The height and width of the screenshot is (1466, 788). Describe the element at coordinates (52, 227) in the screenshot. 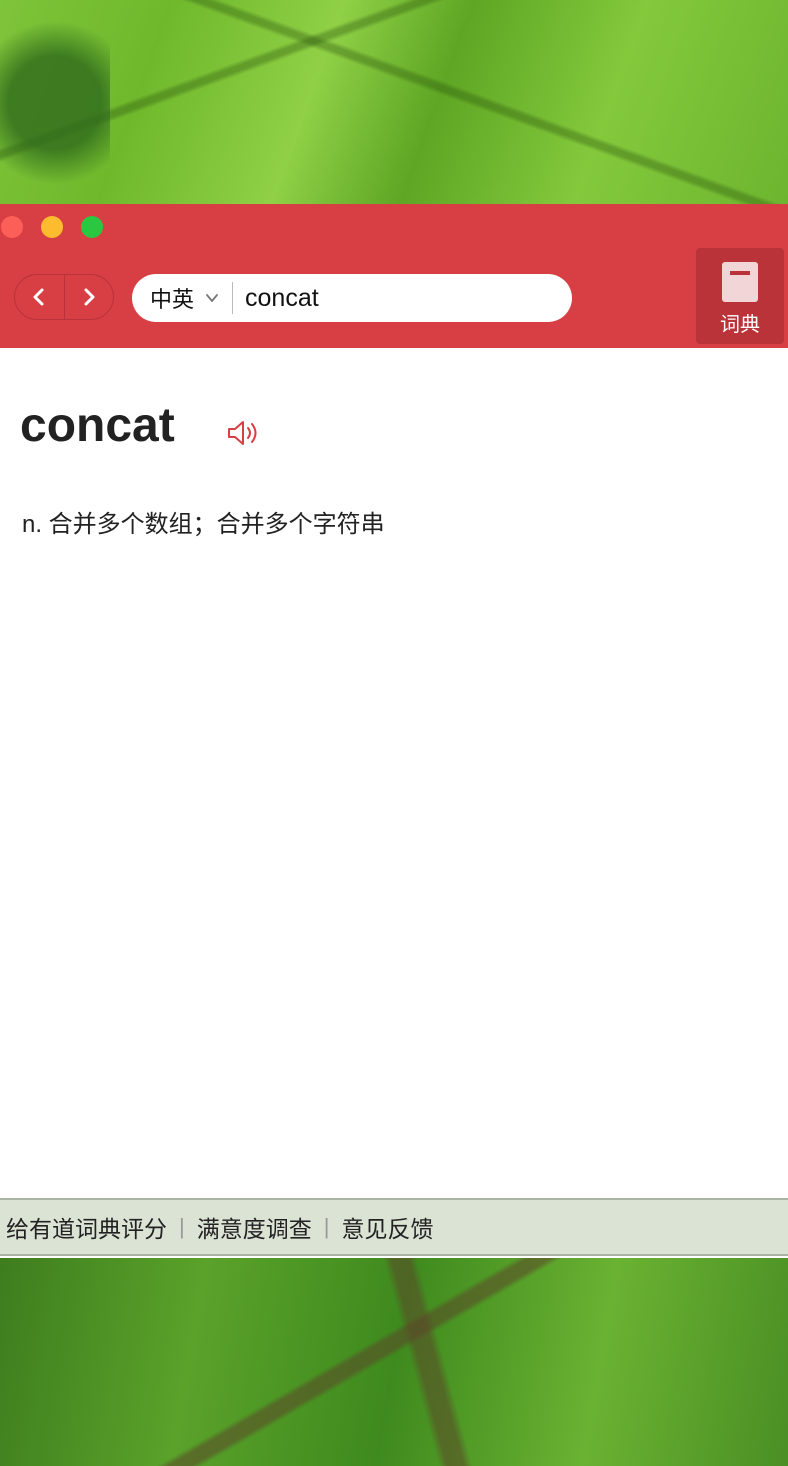

I see `minimize-window-button` at that location.